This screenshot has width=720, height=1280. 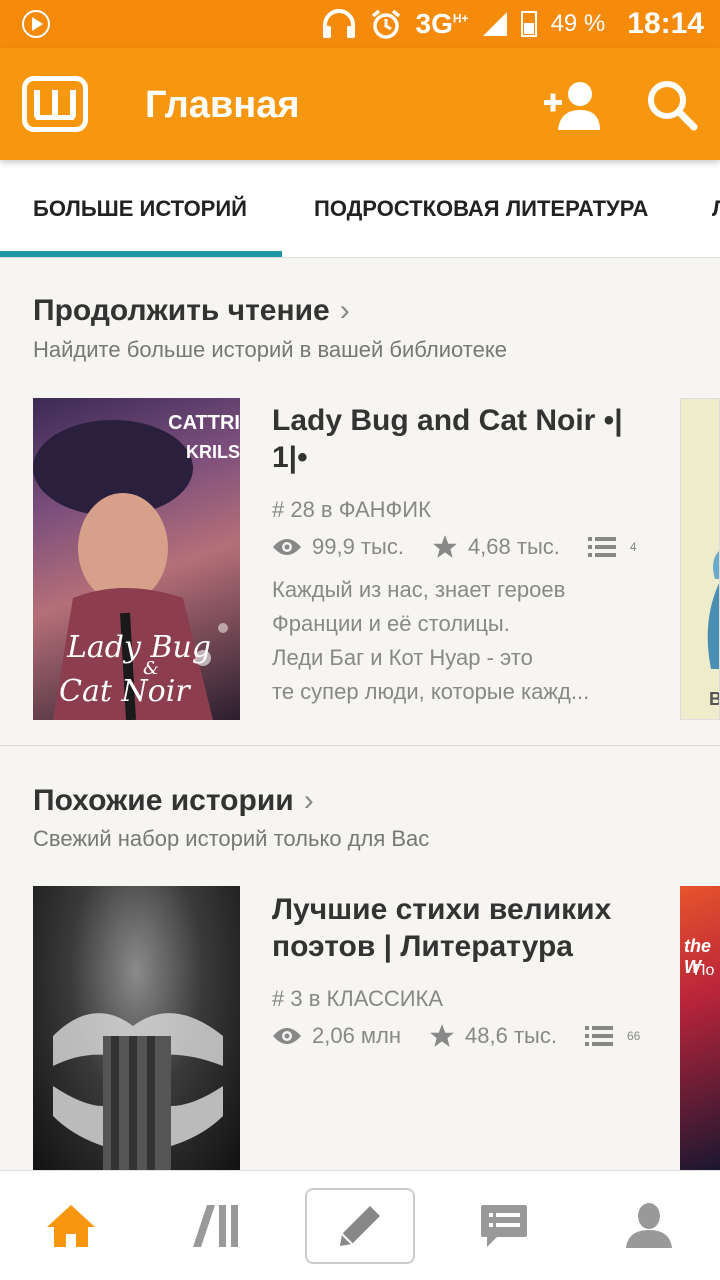 What do you see at coordinates (402, 657) in the screenshot?
I see `description-line: Леди Баг и Кот Нуар - это` at bounding box center [402, 657].